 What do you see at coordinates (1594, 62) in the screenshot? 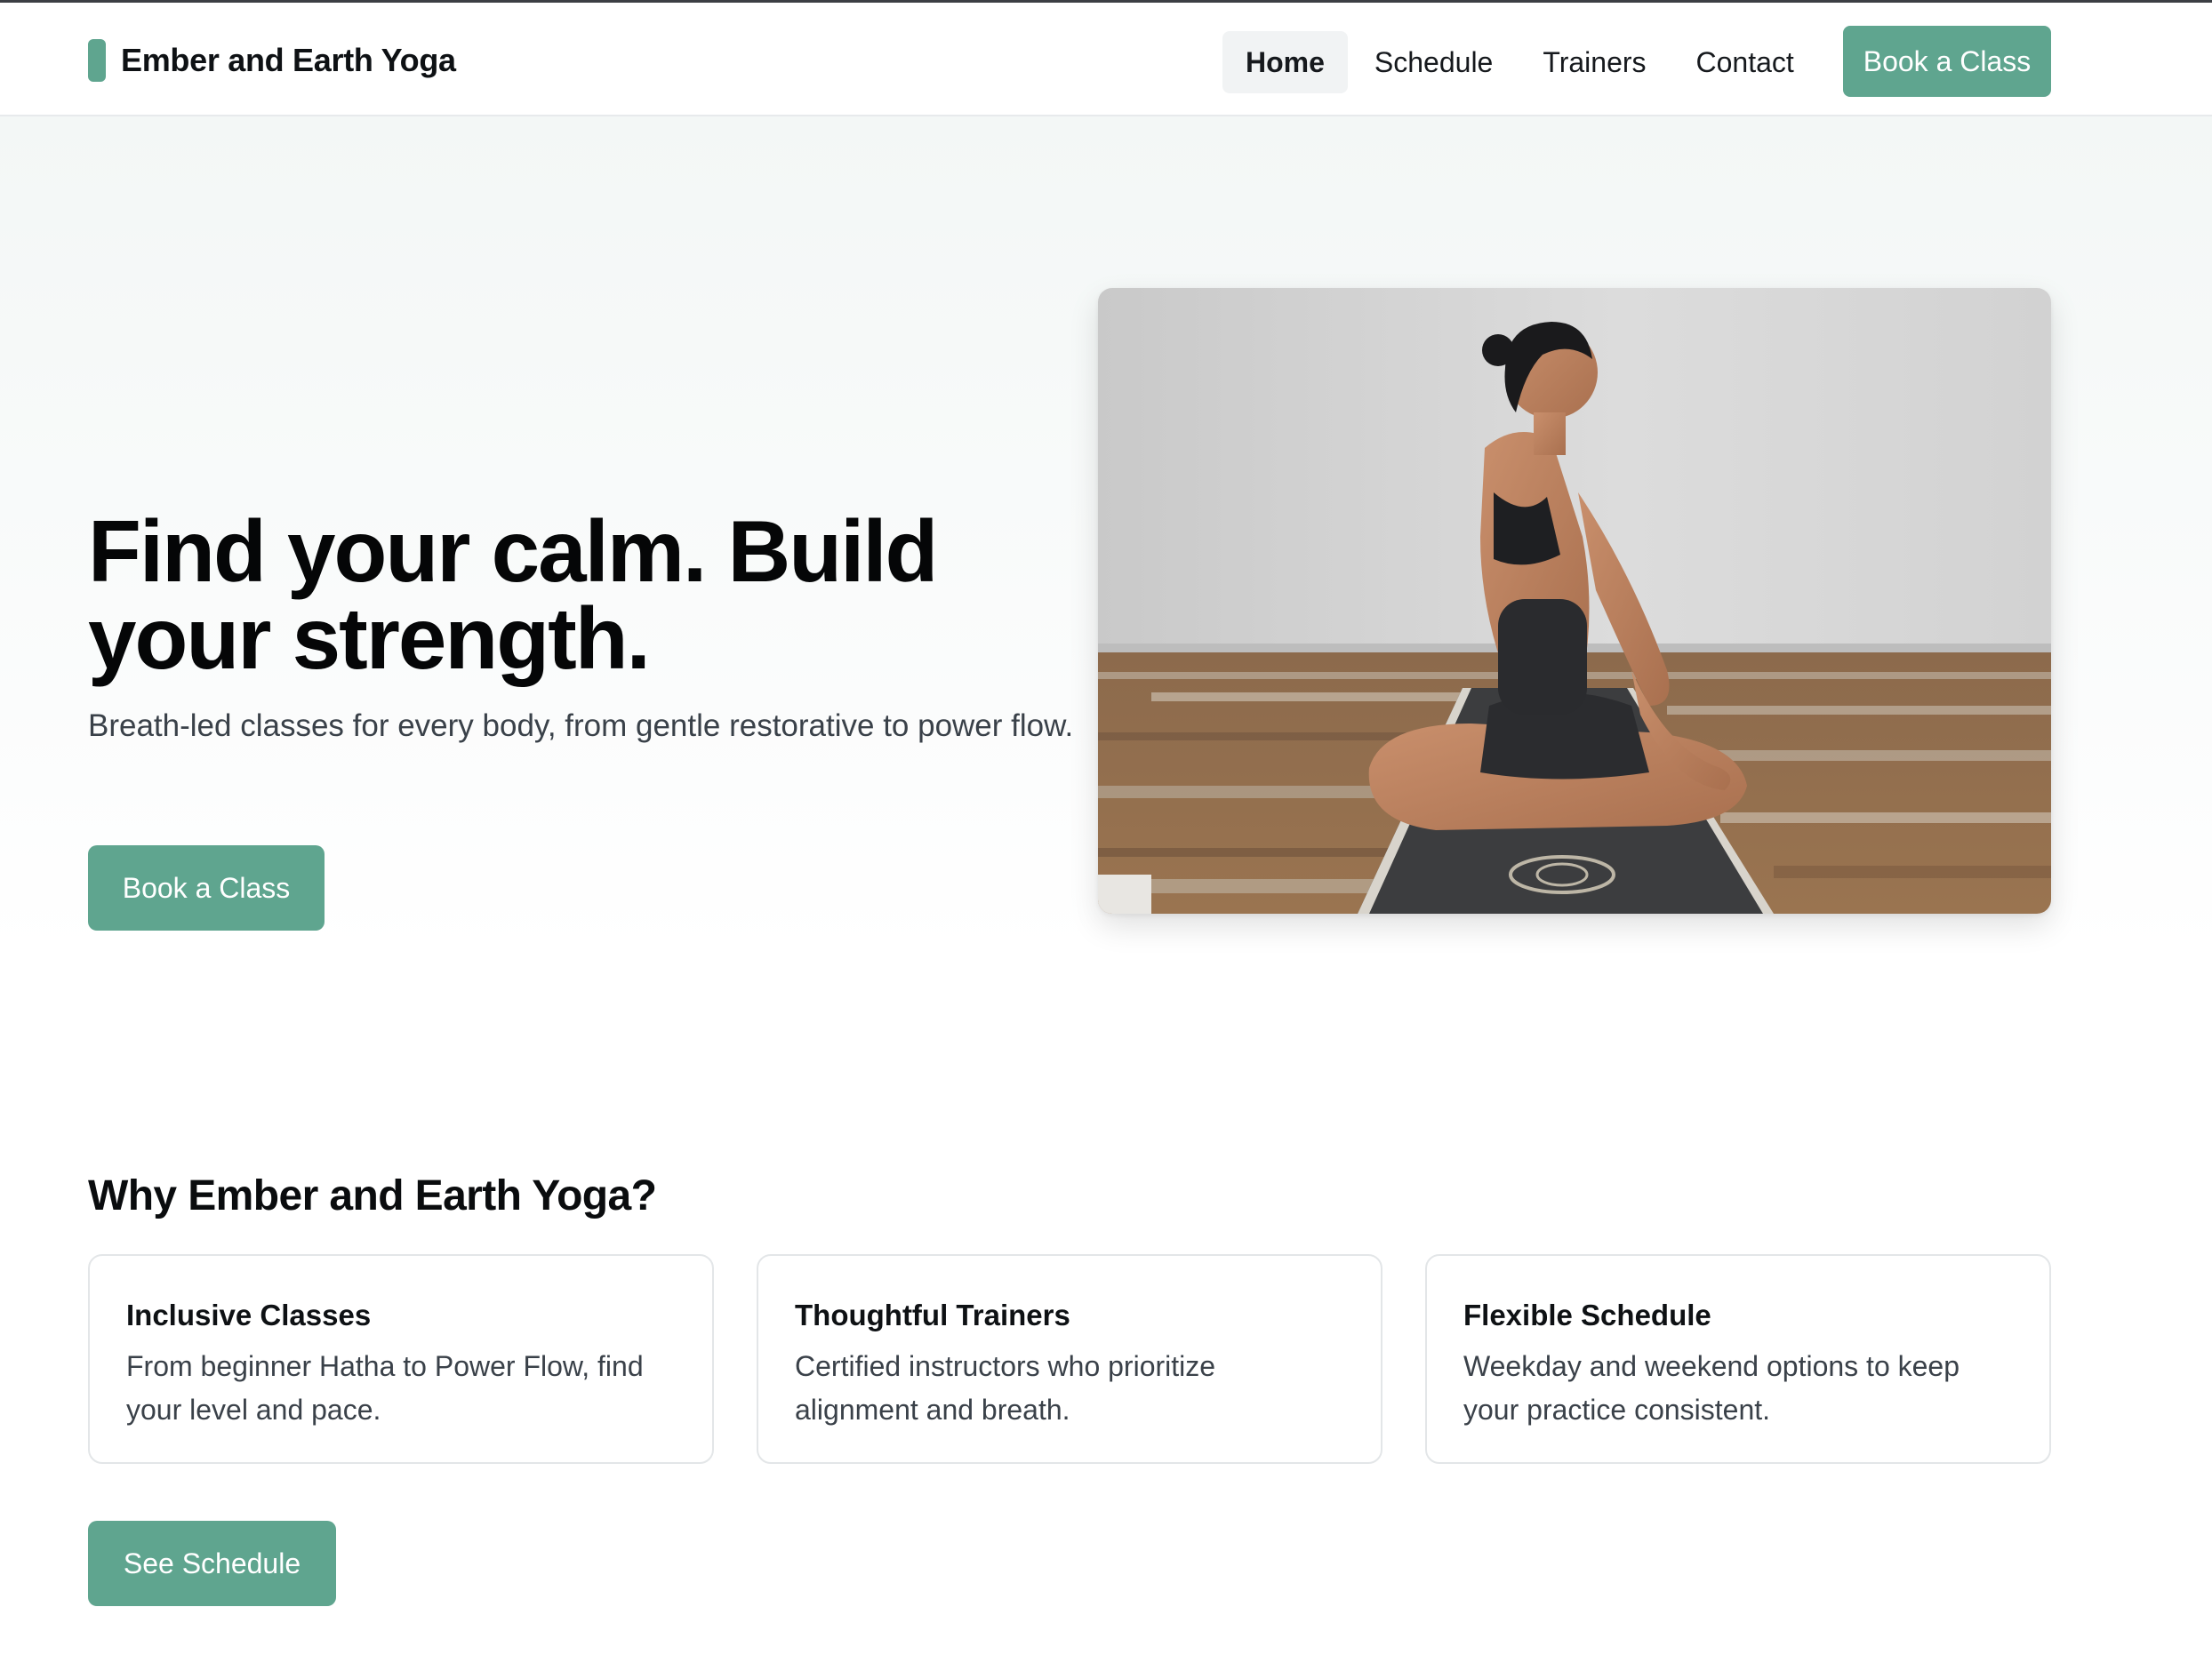
I see `nav-item-trainers: Trainers` at bounding box center [1594, 62].